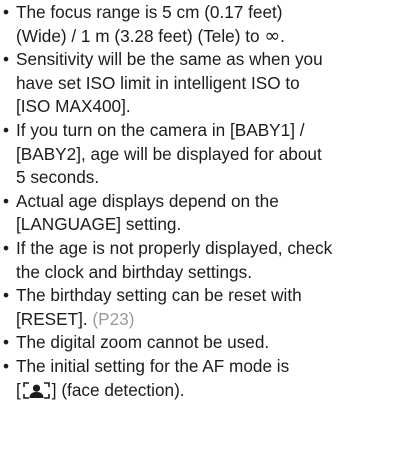  What do you see at coordinates (160, 129) in the screenshot?
I see `note-line: If you turn on the camera in [BABY1] /` at bounding box center [160, 129].